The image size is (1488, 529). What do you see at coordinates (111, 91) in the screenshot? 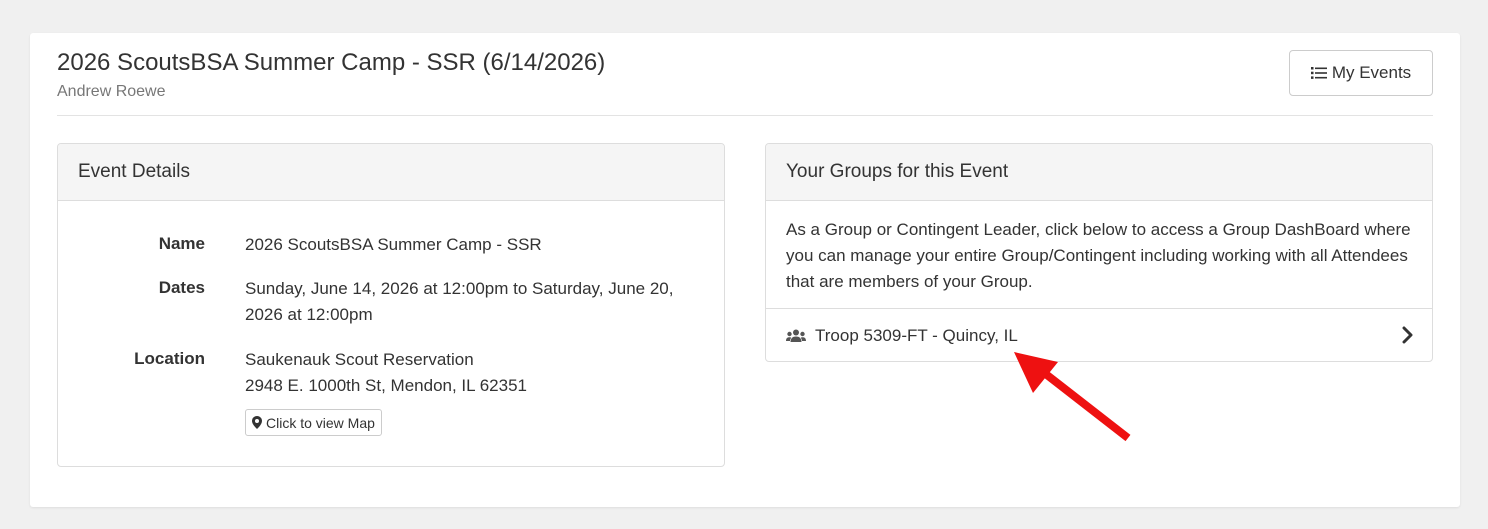
I see `user-name: Andrew Roewe` at bounding box center [111, 91].